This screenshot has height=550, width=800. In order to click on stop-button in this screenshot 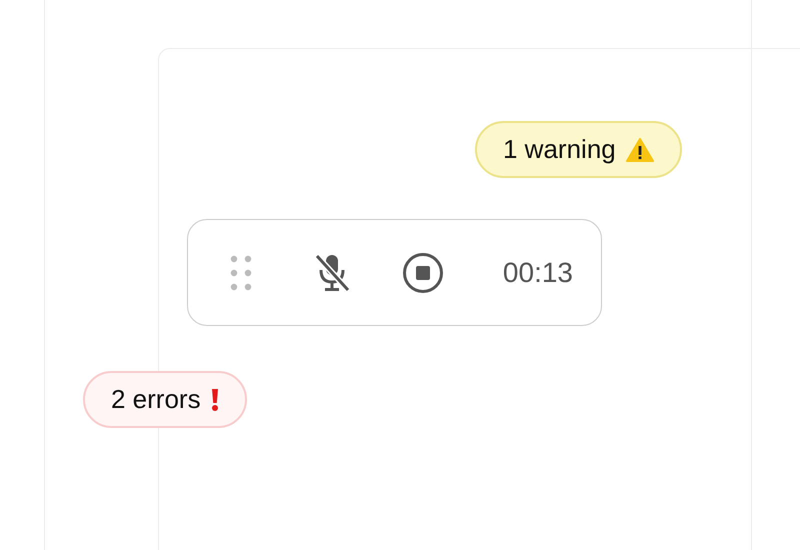, I will do `click(423, 273)`.